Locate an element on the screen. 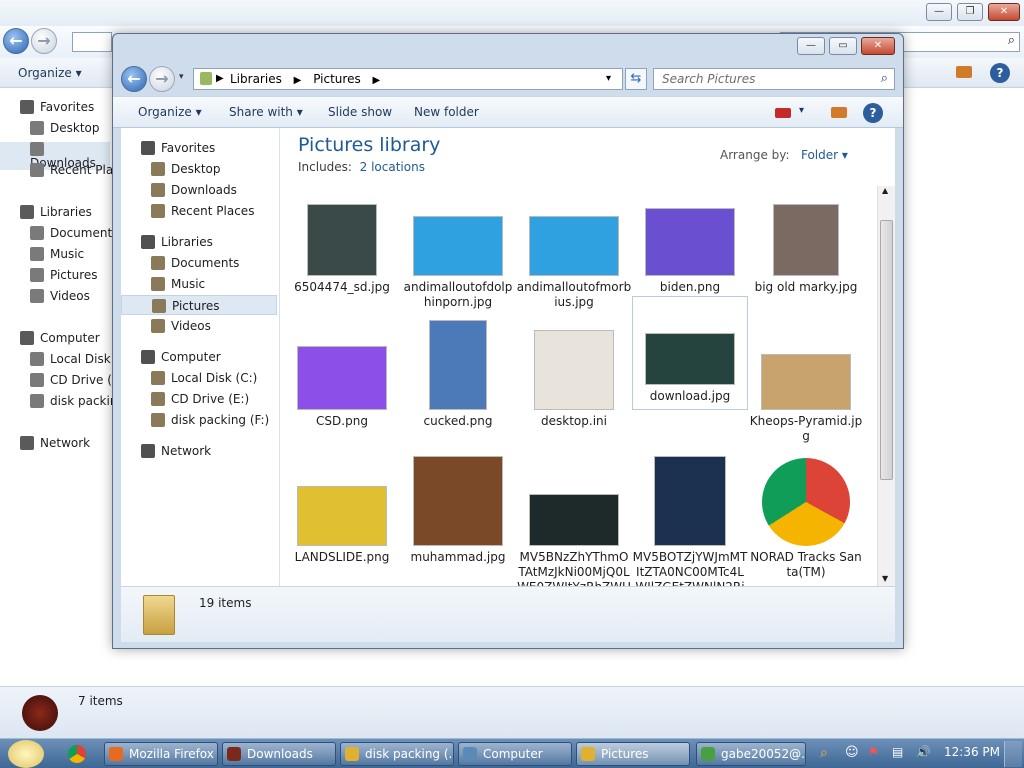  view-dropdown-icon: ▾ is located at coordinates (801, 110).